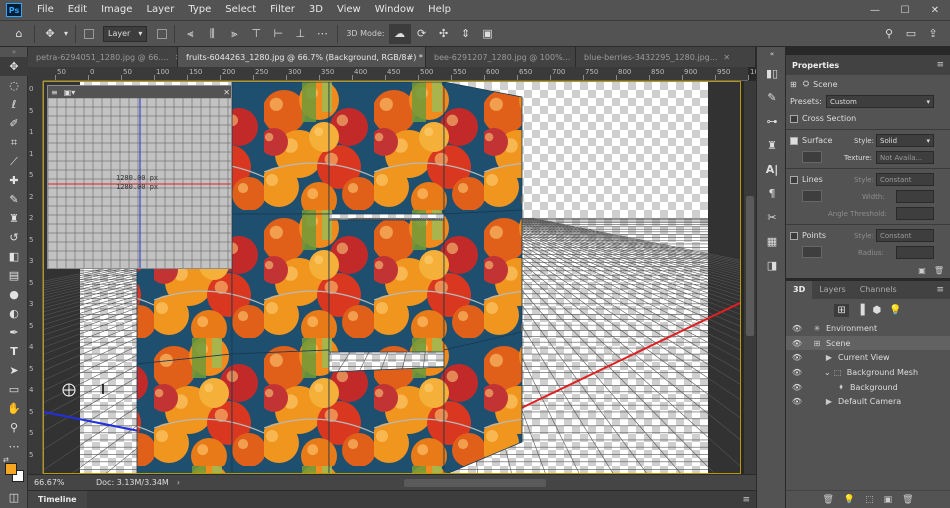 Image resolution: width=950 pixels, height=508 pixels. What do you see at coordinates (935, 10) in the screenshot?
I see `close-button: ✕` at bounding box center [935, 10].